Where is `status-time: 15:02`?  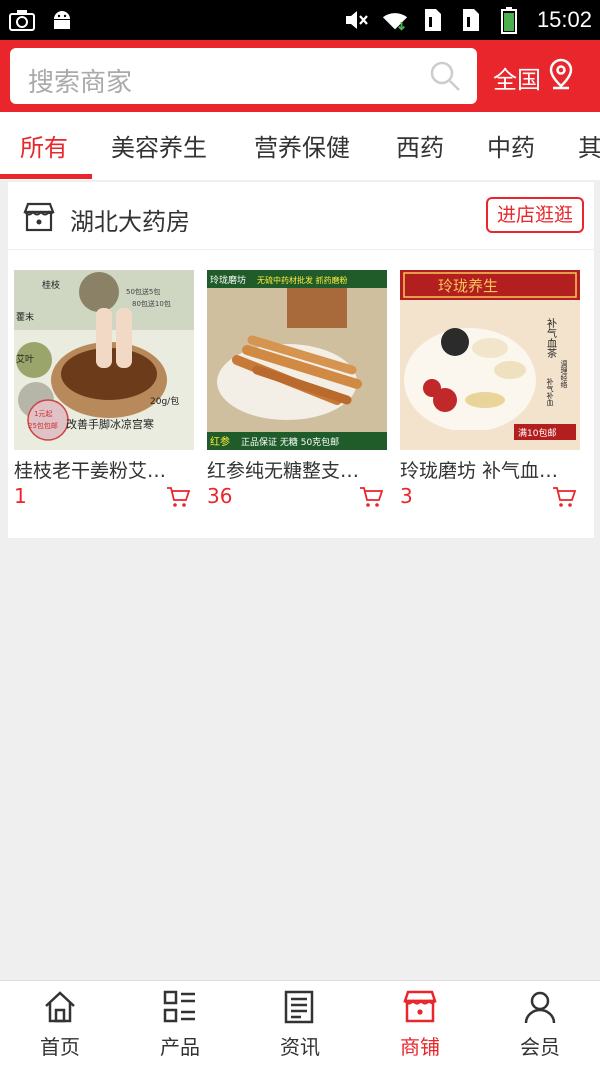
status-time: 15:02 is located at coordinates (564, 19).